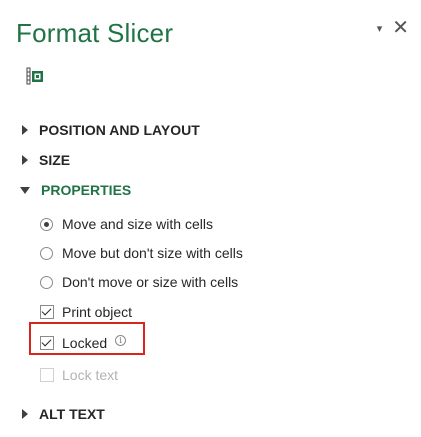 The width and height of the screenshot is (421, 437). I want to click on checkbox-print-object: Print object, so click(86, 312).